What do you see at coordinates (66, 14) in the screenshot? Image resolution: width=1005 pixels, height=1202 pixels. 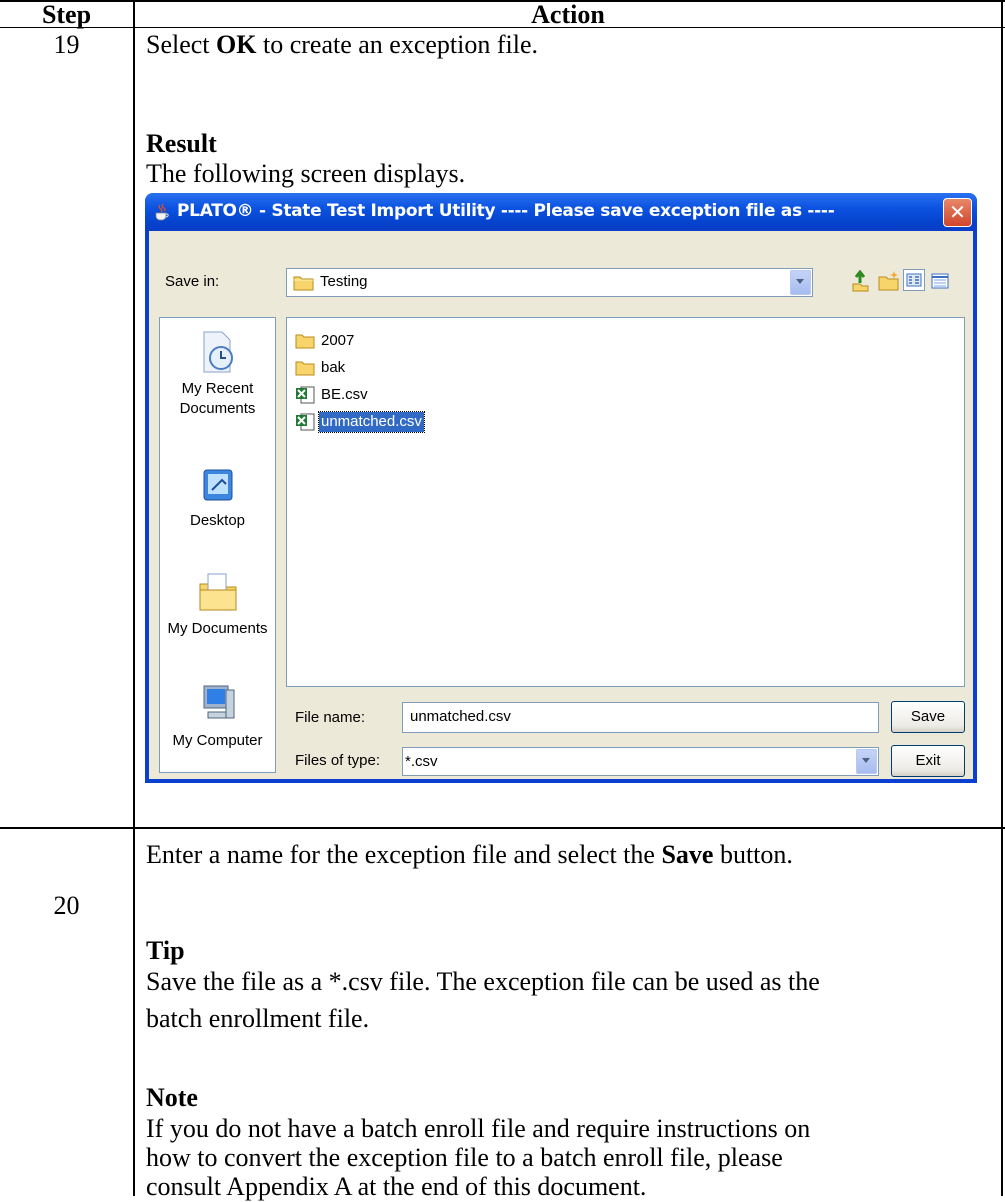 I see `header-step: Step` at bounding box center [66, 14].